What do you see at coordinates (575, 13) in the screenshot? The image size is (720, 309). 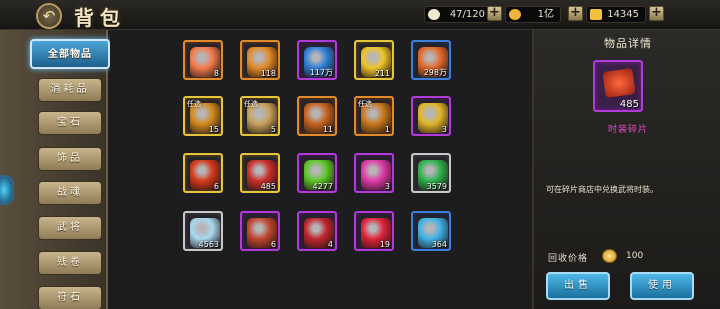 I see `add-coins-button: +` at bounding box center [575, 13].